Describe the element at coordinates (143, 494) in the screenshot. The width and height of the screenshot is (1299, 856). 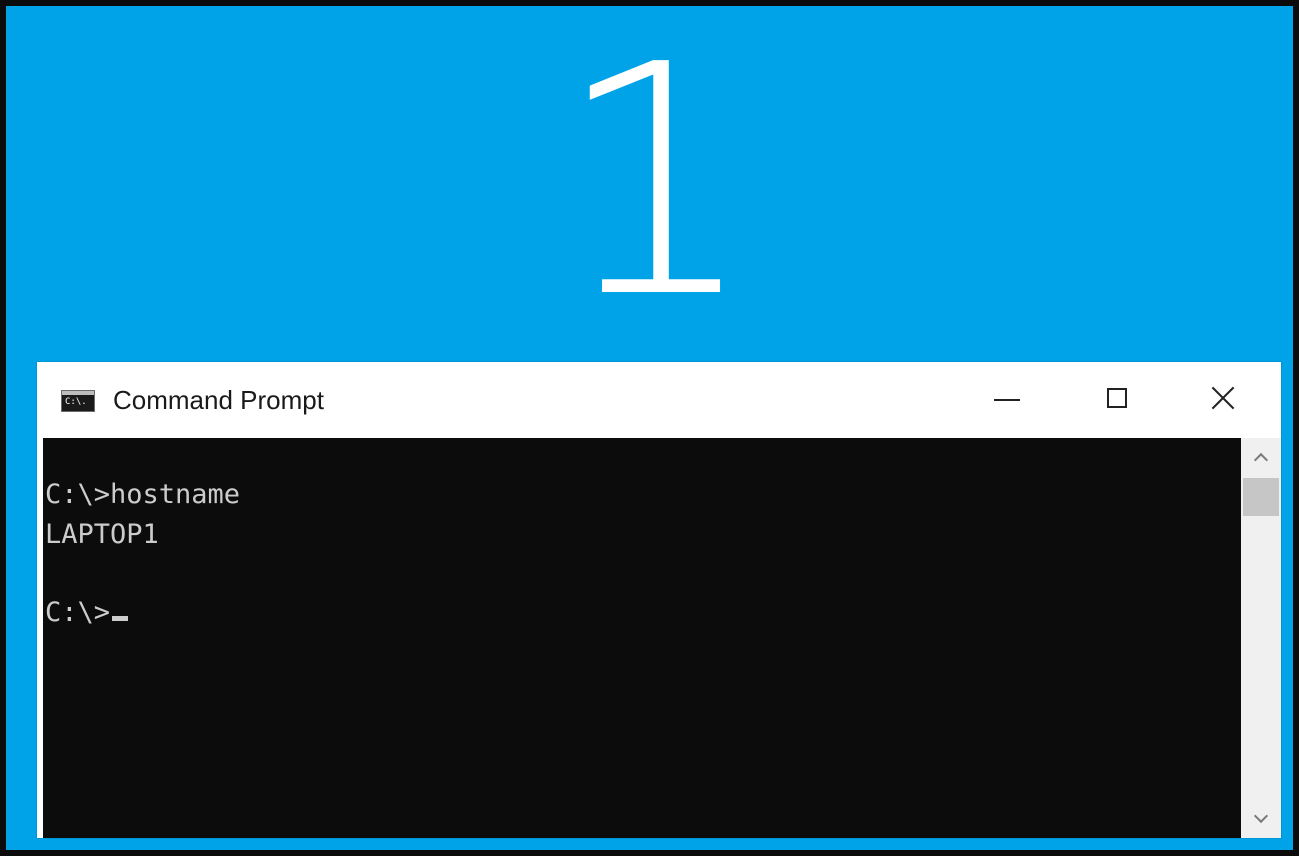
I see `console-line: C:\>hostname` at that location.